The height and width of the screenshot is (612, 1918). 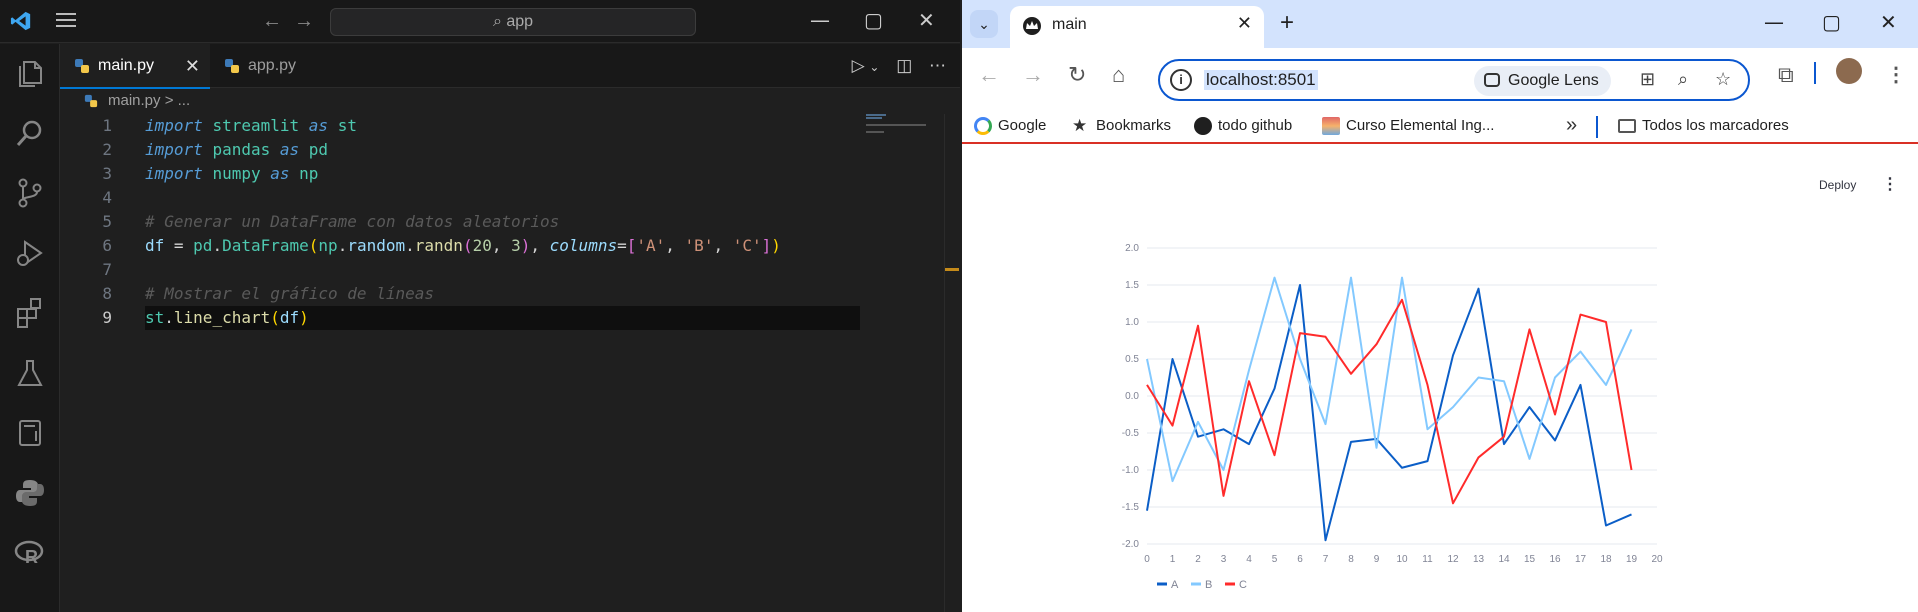 I want to click on forward-icon: →, so click(x=1033, y=75).